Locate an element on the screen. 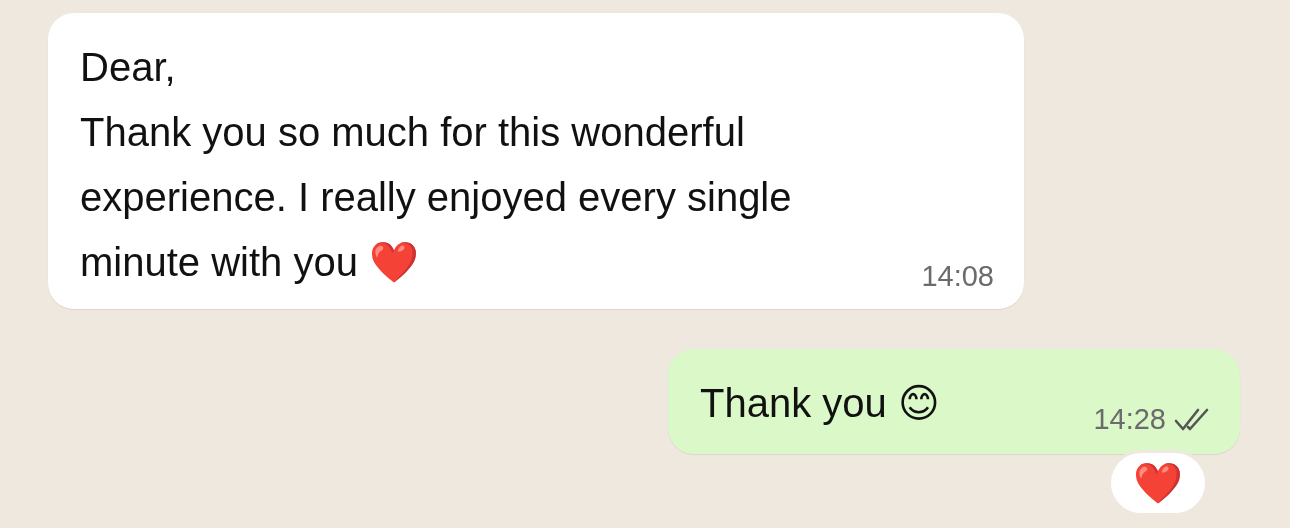 This screenshot has height=528, width=1290. reaction: ❤ is located at coordinates (1158, 483).